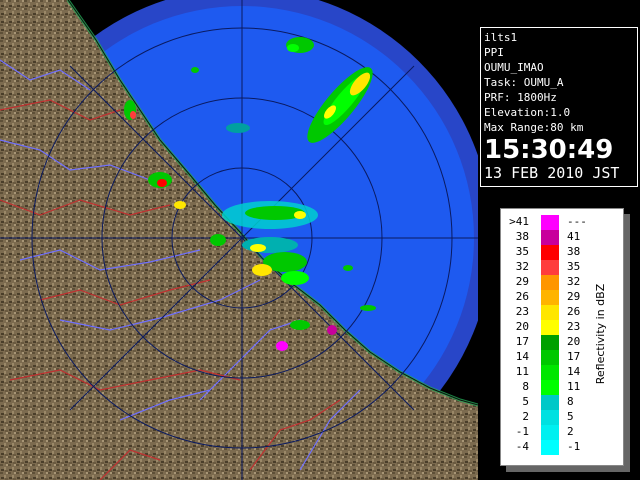 The width and height of the screenshot is (640, 480). What do you see at coordinates (574, 326) in the screenshot?
I see `legend-upper-value: 23` at bounding box center [574, 326].